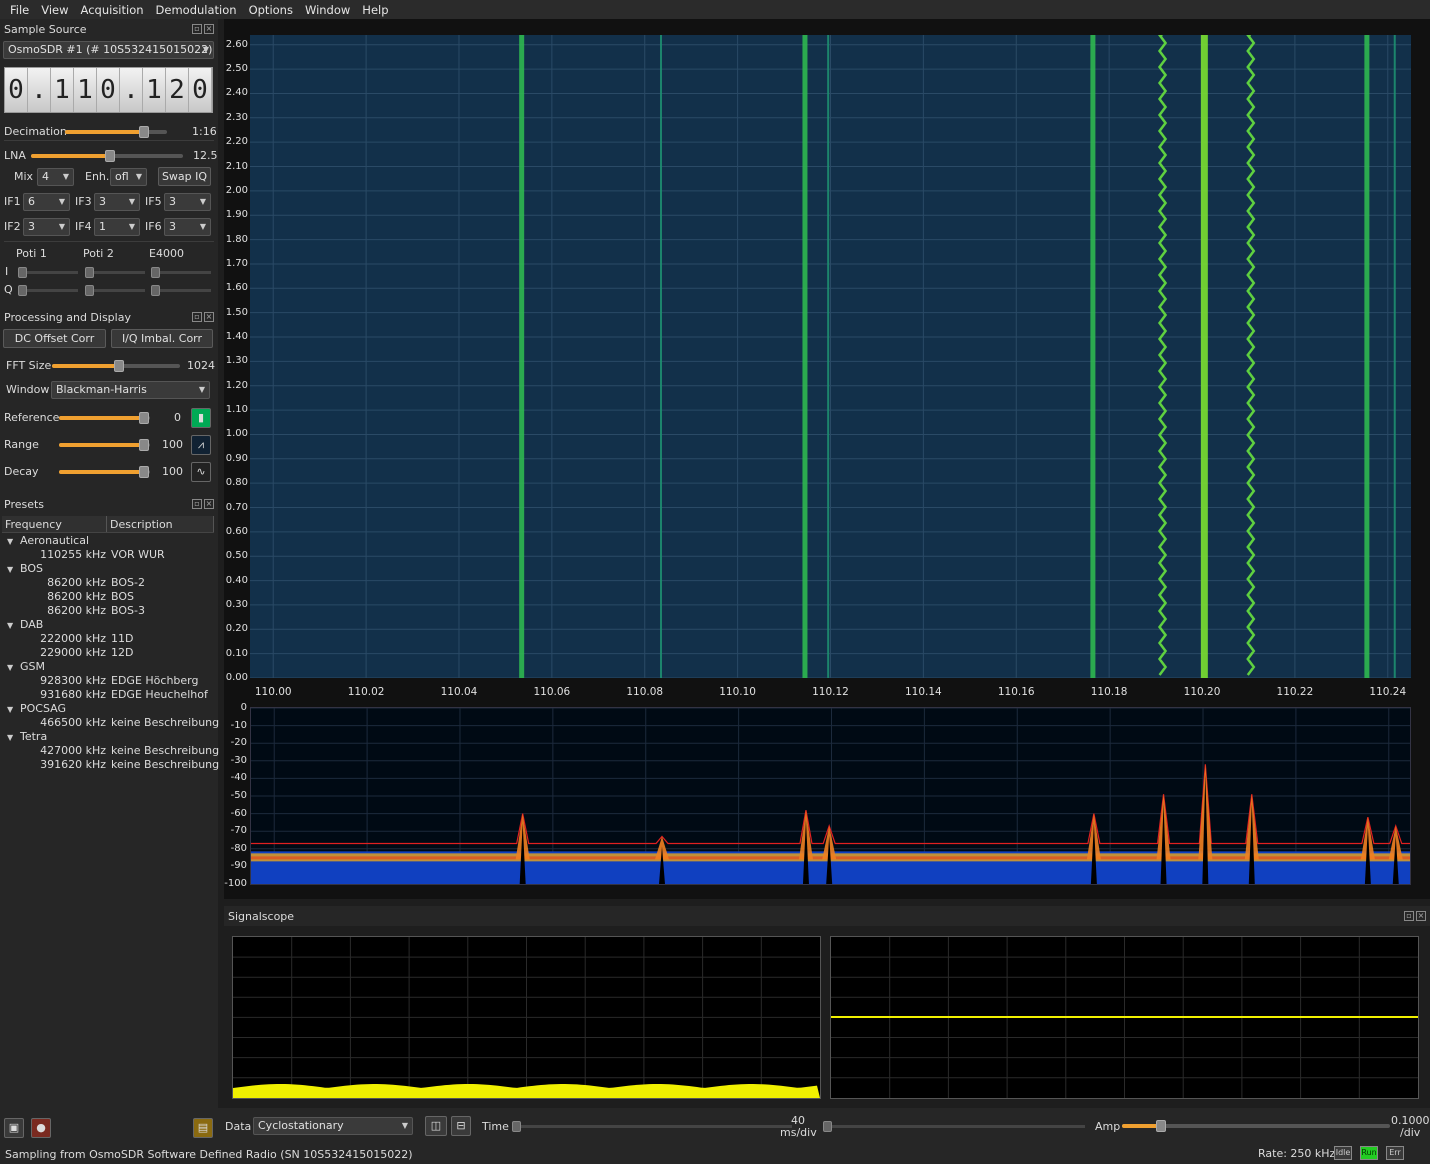  I want to click on if1-select: 6, so click(46, 202).